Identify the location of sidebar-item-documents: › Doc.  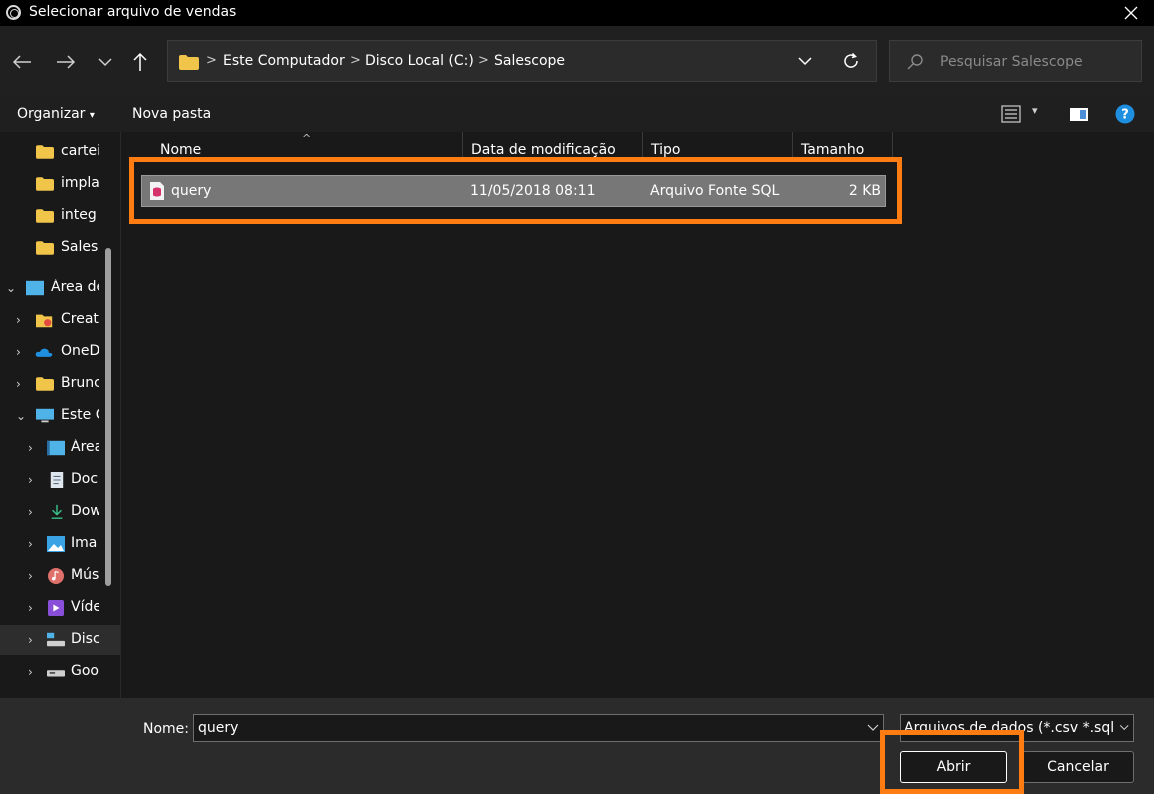
(60, 480).